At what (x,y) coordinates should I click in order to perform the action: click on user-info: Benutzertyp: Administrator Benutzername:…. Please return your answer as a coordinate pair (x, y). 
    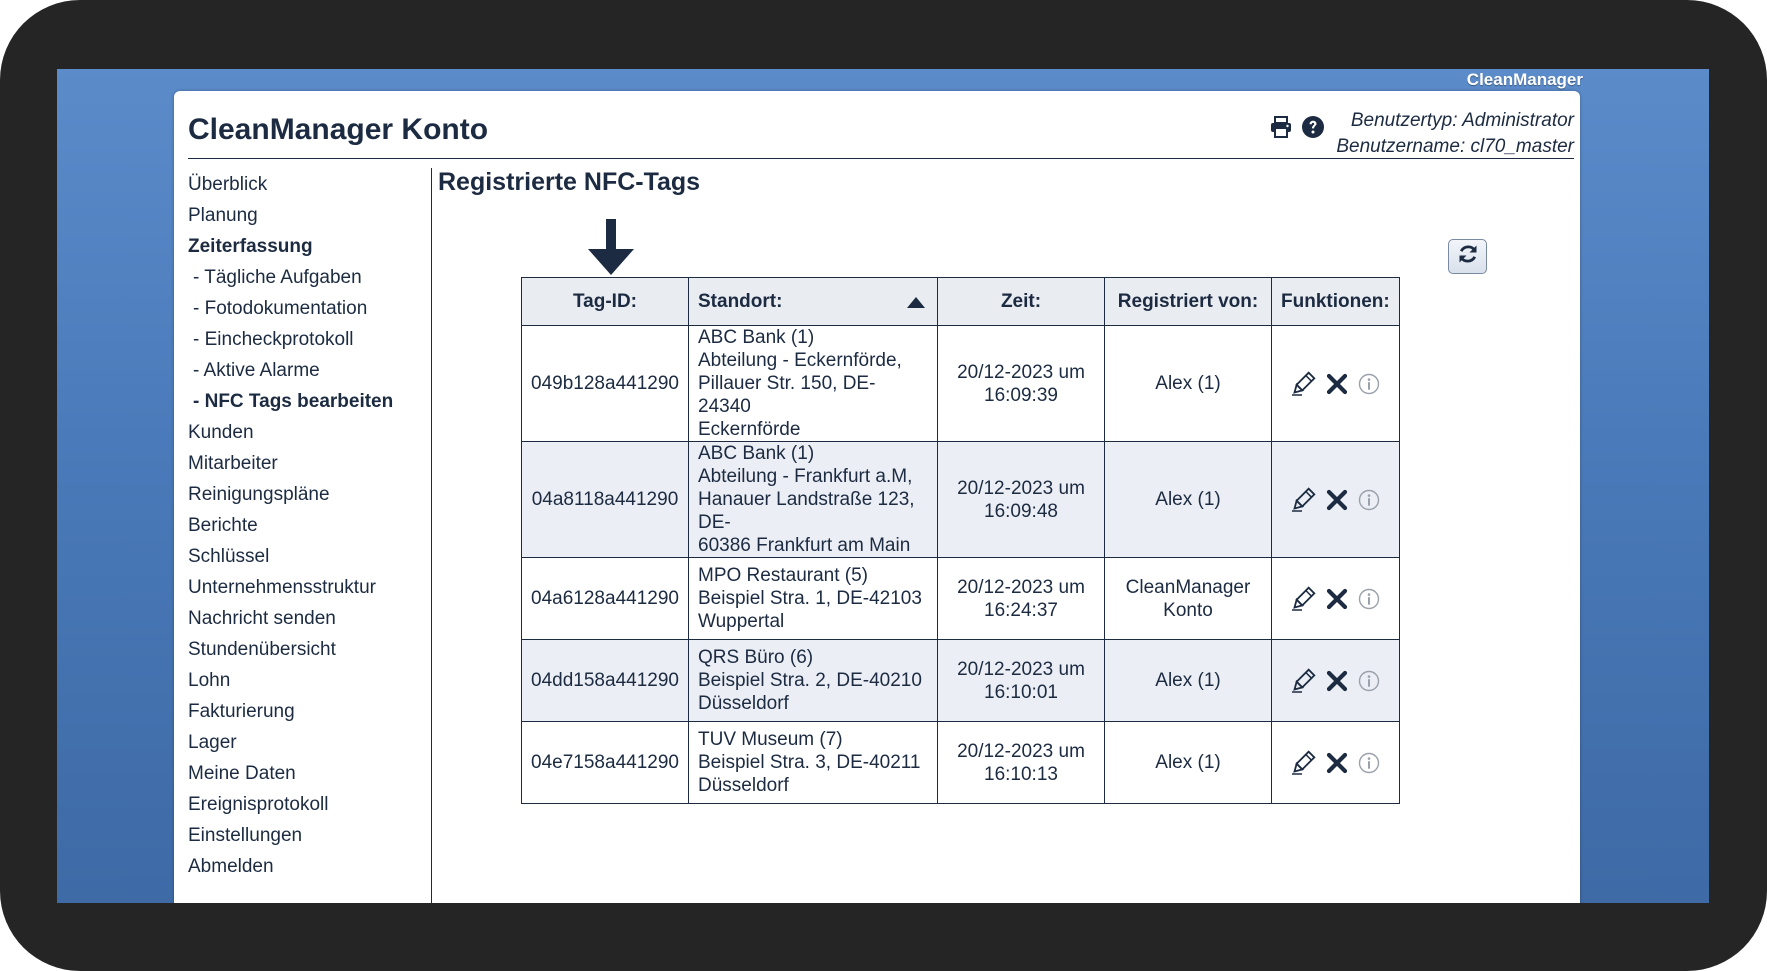
    Looking at the image, I should click on (1455, 134).